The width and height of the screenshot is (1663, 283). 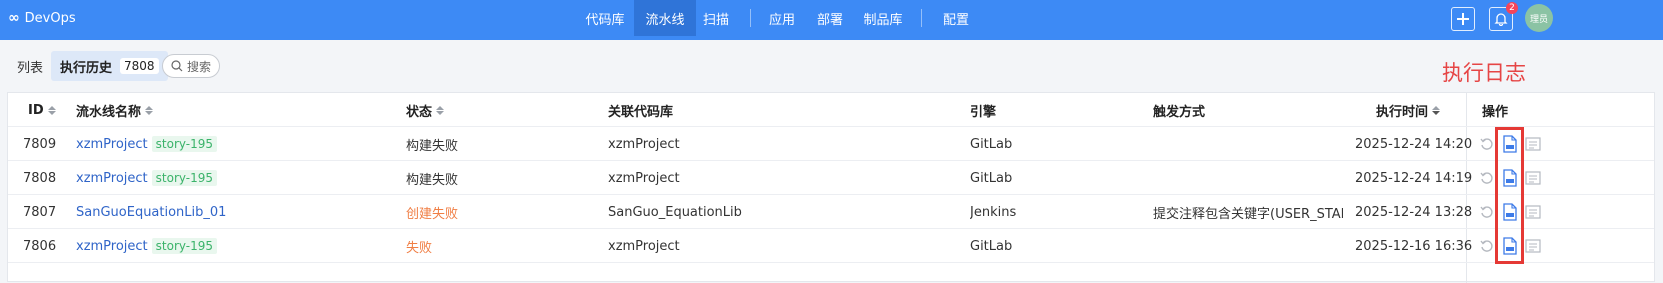 I want to click on col-trigger: 触发方式, so click(x=1179, y=112).